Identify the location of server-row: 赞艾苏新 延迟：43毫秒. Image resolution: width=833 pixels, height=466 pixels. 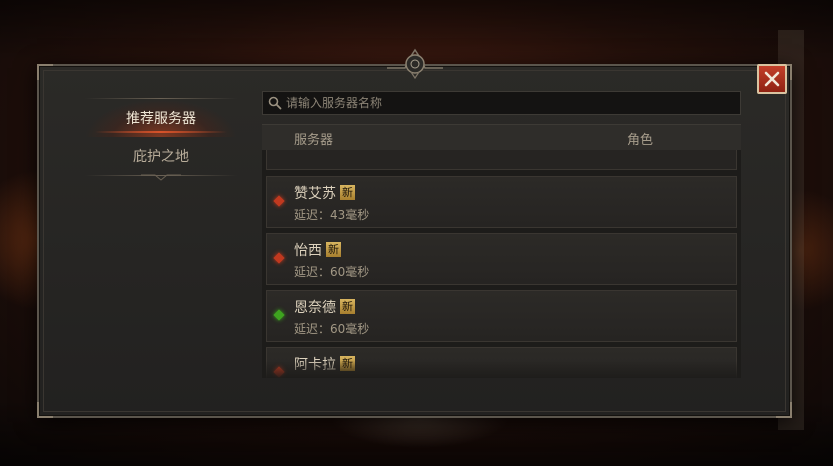
(501, 202).